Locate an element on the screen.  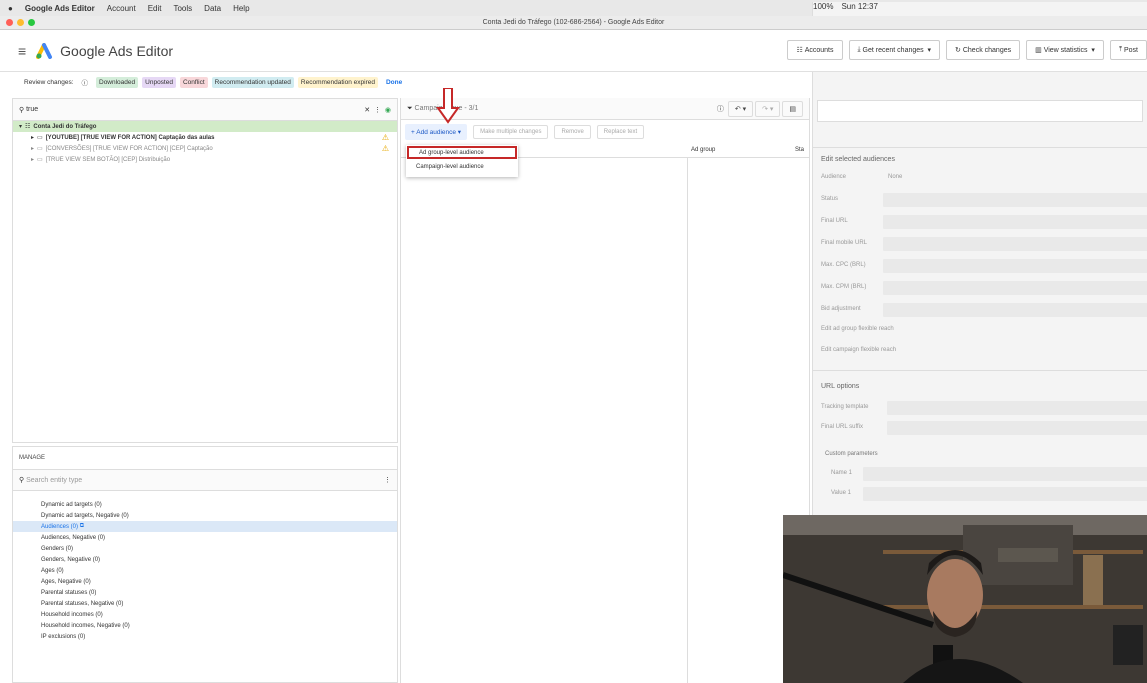
param-value-field is located at coordinates (1005, 494).